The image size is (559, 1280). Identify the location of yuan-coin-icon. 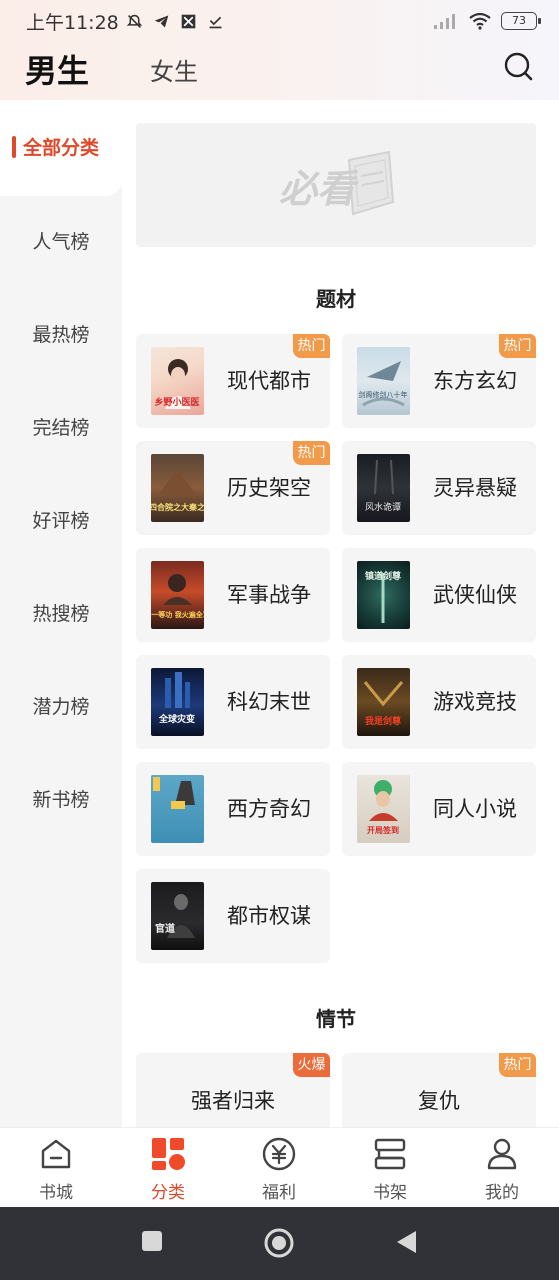
(279, 1154).